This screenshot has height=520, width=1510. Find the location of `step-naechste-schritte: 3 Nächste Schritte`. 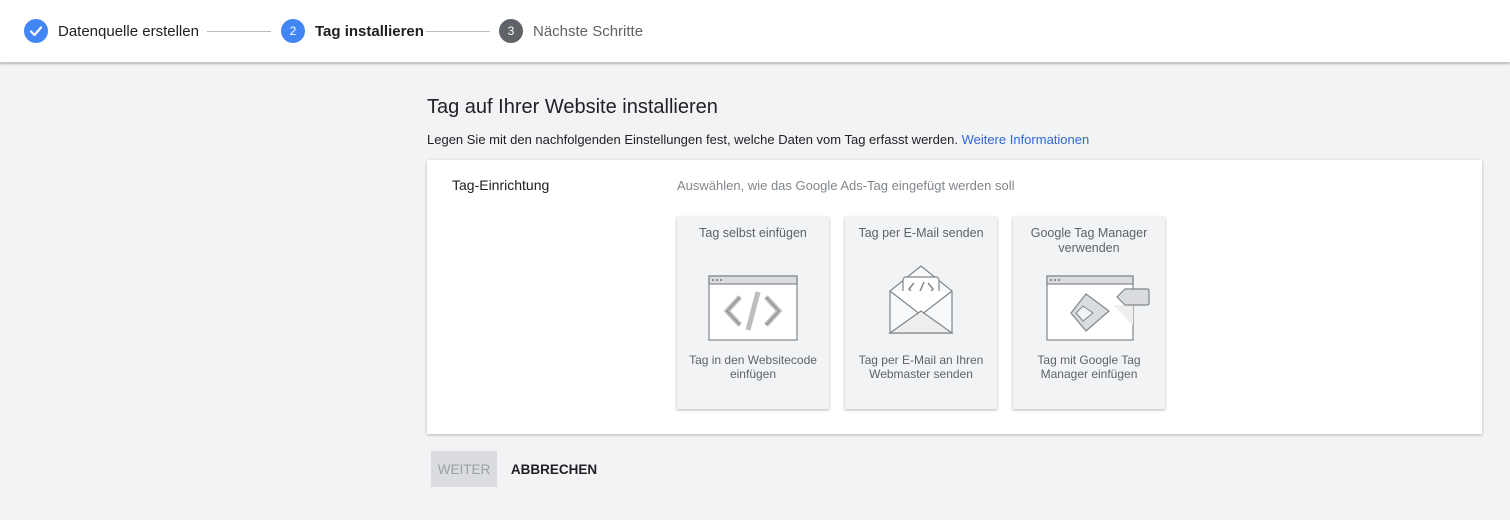

step-naechste-schritte: 3 Nächste Schritte is located at coordinates (571, 31).